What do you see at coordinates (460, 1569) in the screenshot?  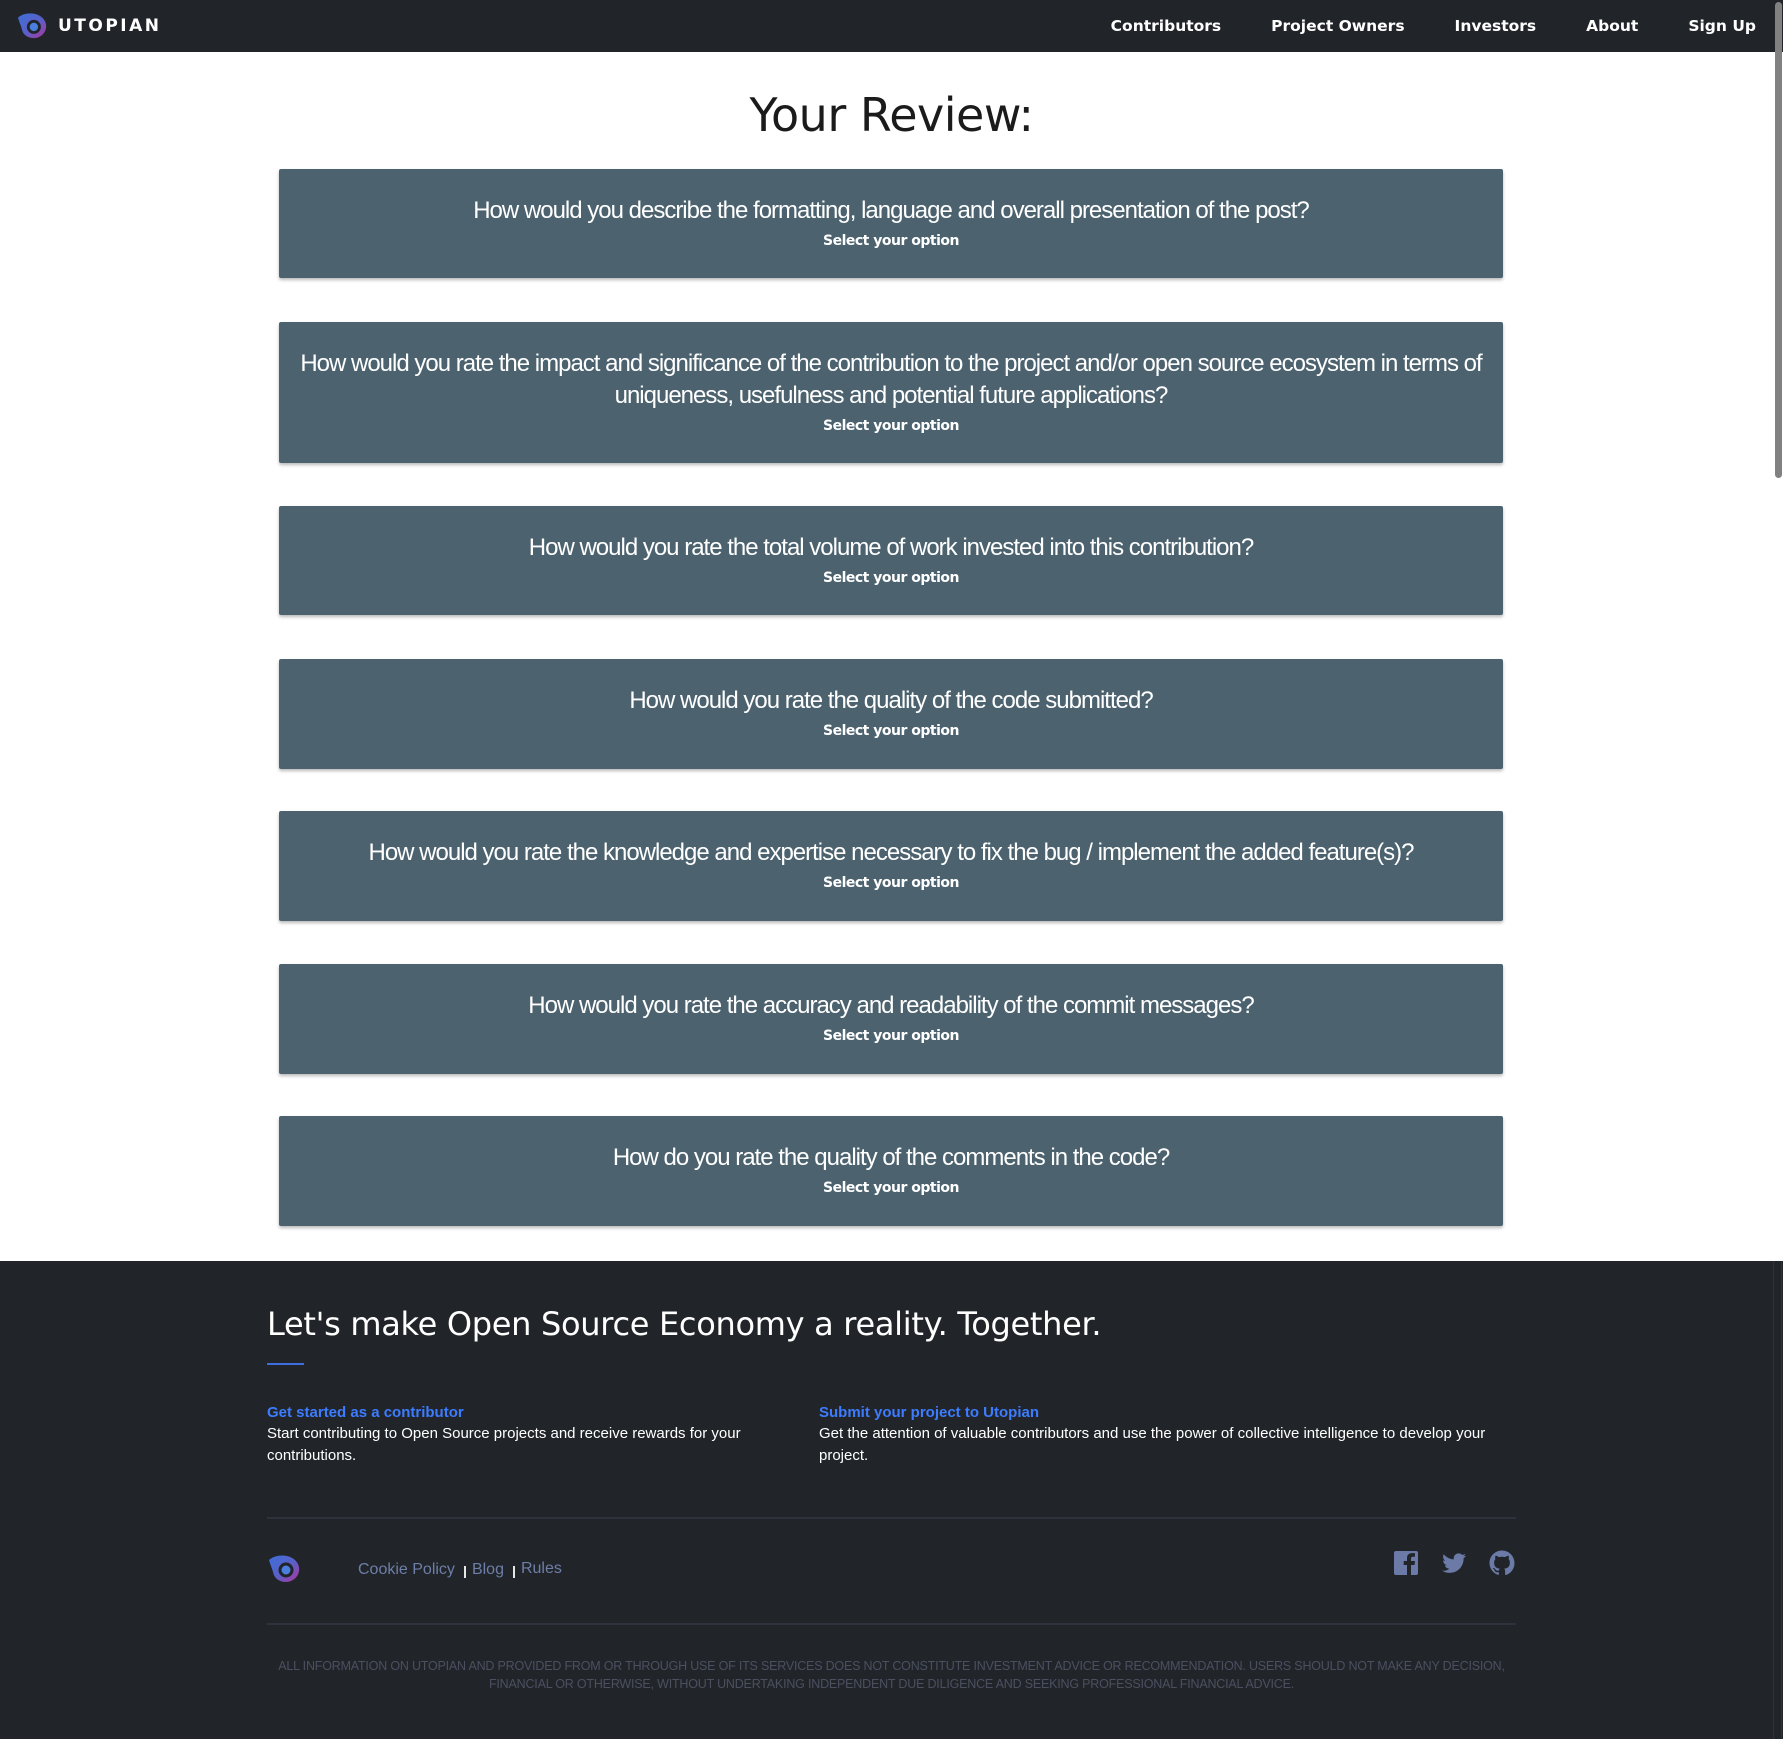 I see `footer-links: Cookie Policy Blog Rules` at bounding box center [460, 1569].